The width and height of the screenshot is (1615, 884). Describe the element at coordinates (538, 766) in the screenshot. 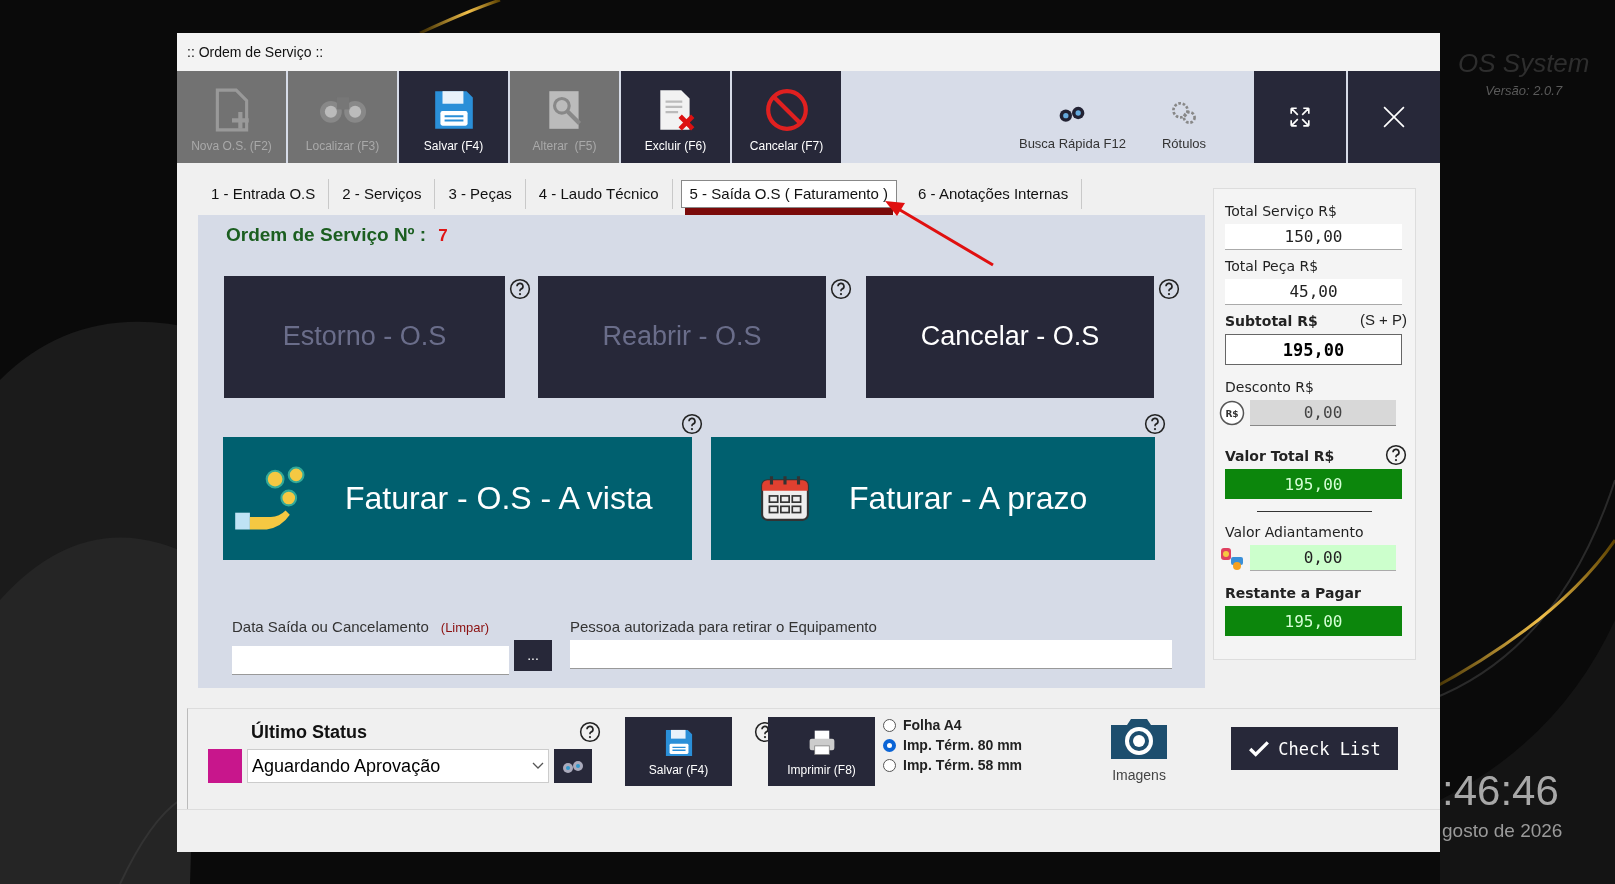

I see `chevron-icon` at that location.